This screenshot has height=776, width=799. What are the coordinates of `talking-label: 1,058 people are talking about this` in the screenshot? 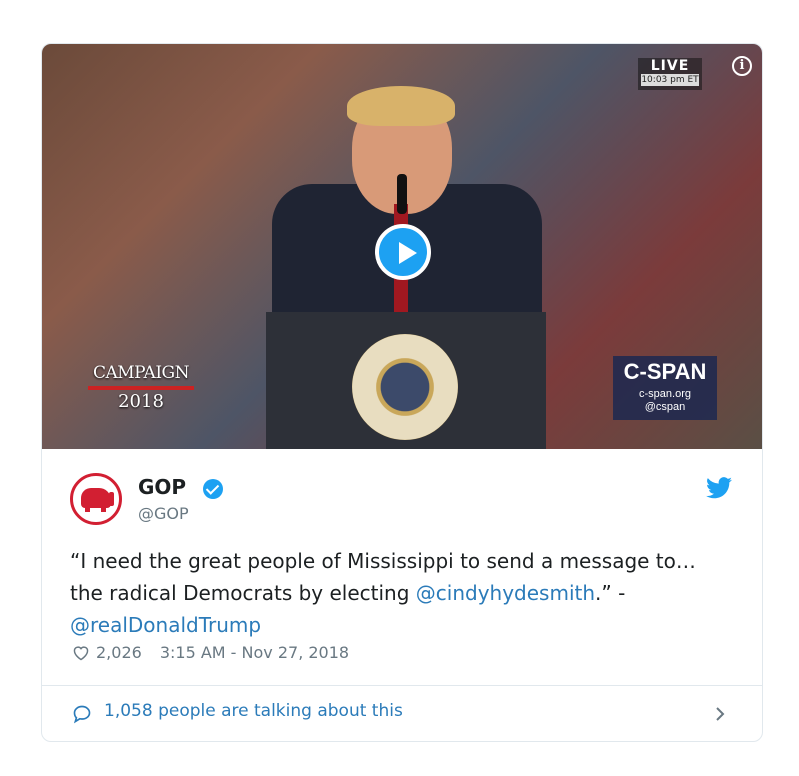 It's located at (253, 711).